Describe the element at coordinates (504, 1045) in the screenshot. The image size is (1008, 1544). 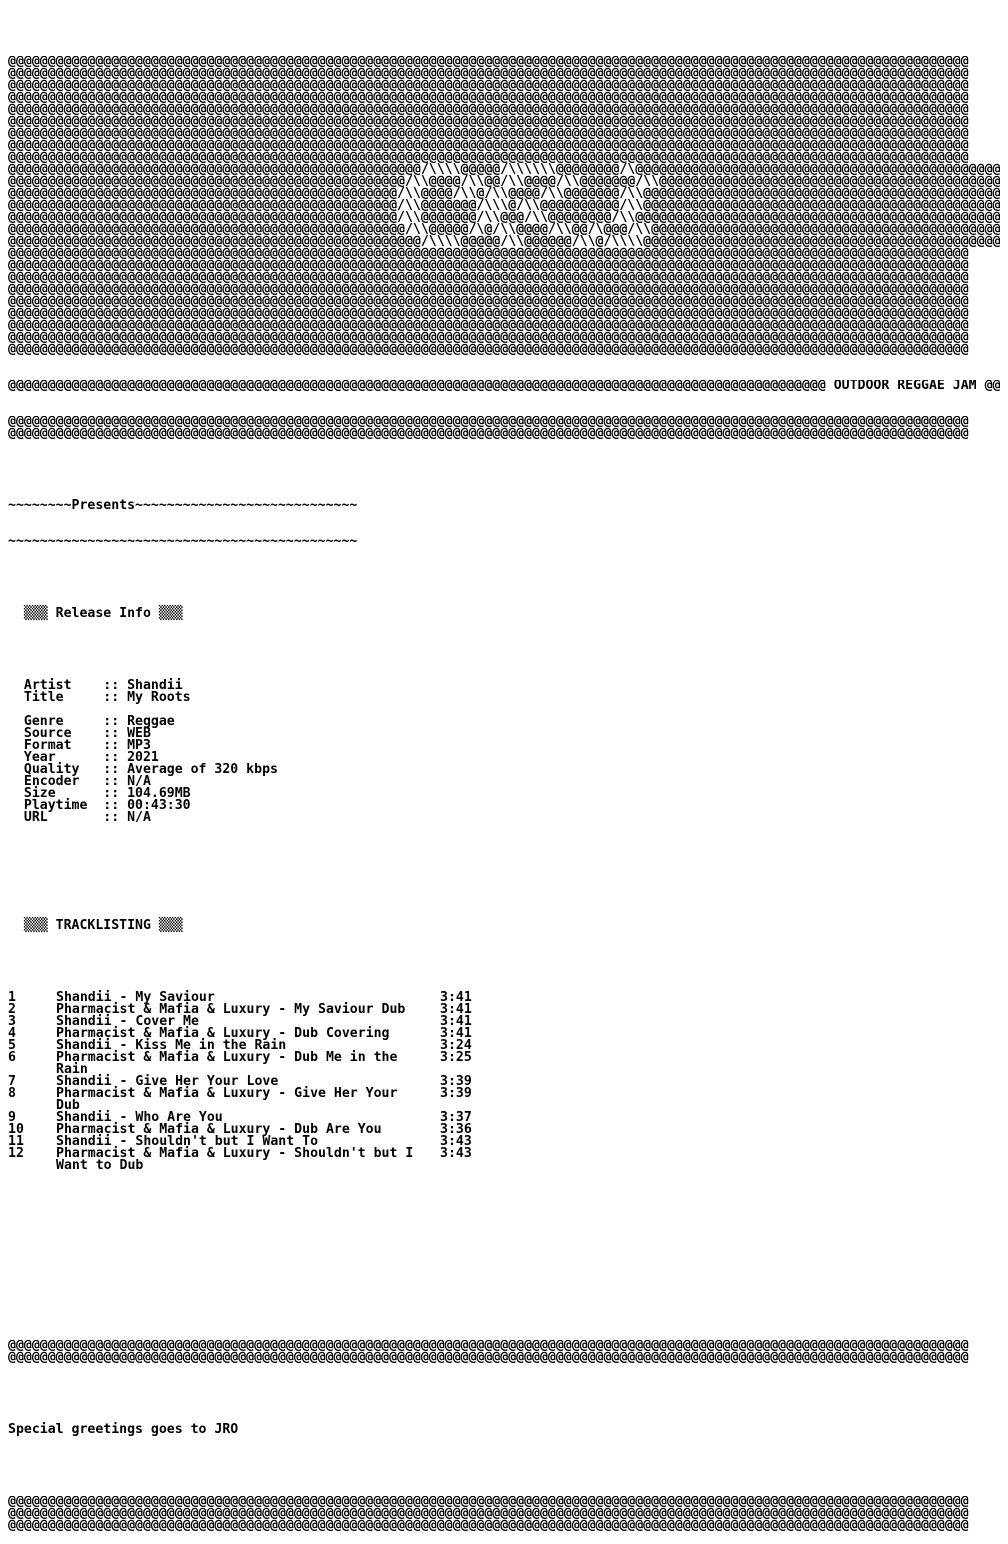
I see `track-row: 5 Shandii - Kiss Me in the Rain 3:24` at that location.